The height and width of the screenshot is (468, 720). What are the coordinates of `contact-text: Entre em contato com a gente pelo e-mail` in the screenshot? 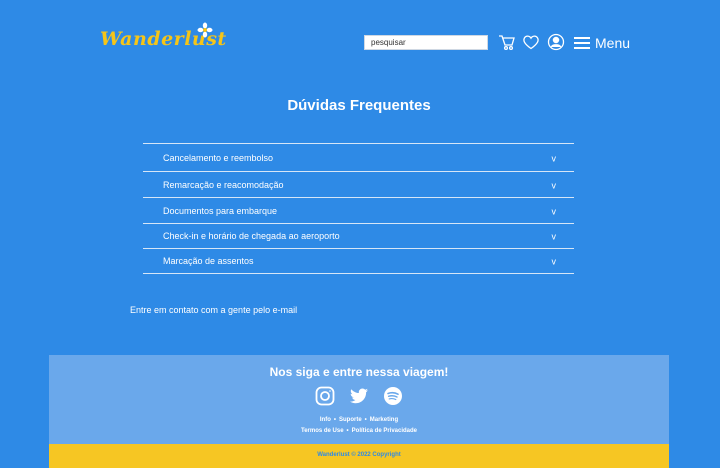 It's located at (214, 310).